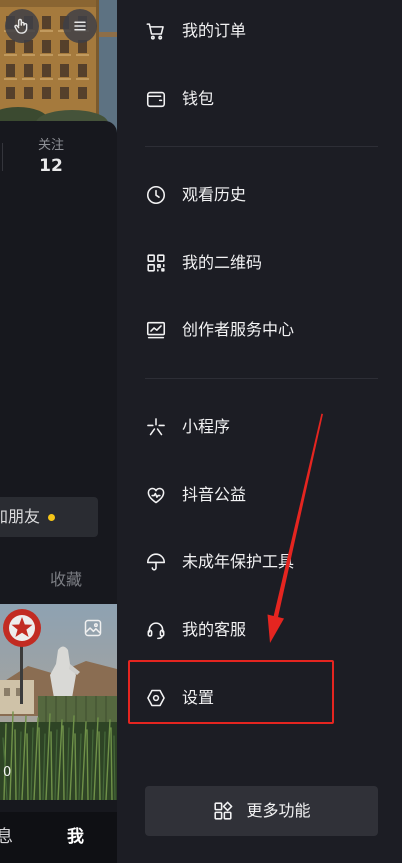  Describe the element at coordinates (75, 837) in the screenshot. I see `nav-me: 我` at that location.